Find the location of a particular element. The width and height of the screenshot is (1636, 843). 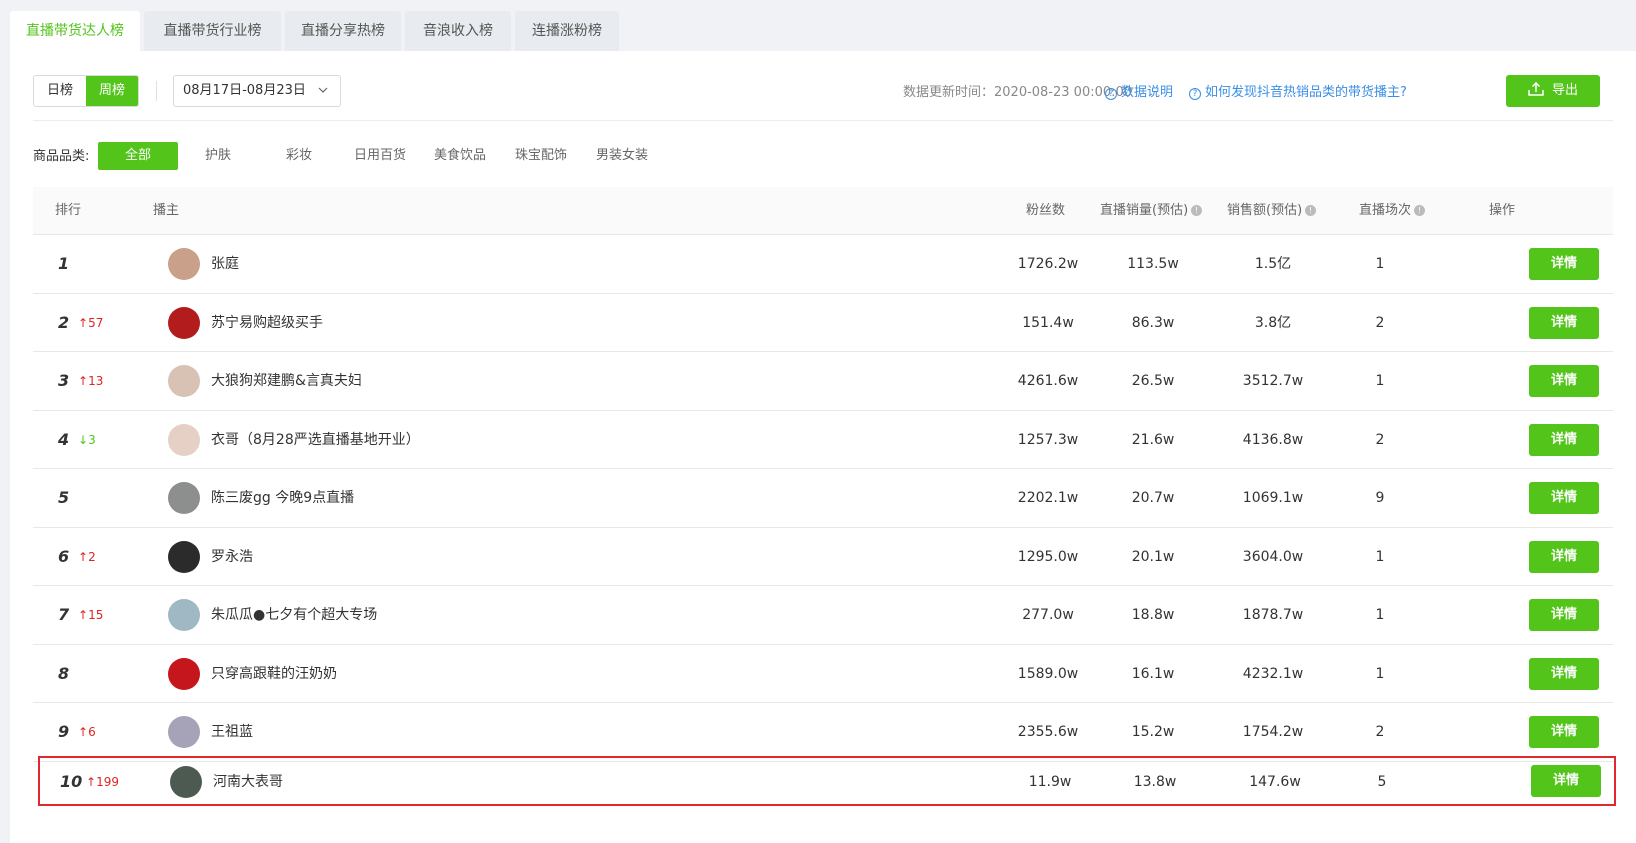

tab-3: 直播分享热榜 is located at coordinates (343, 31).